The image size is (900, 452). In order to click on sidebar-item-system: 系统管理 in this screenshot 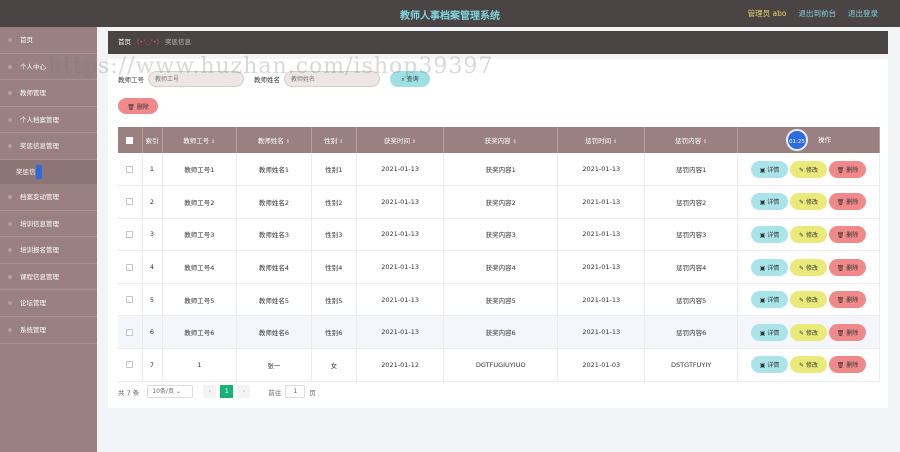, I will do `click(48, 330)`.